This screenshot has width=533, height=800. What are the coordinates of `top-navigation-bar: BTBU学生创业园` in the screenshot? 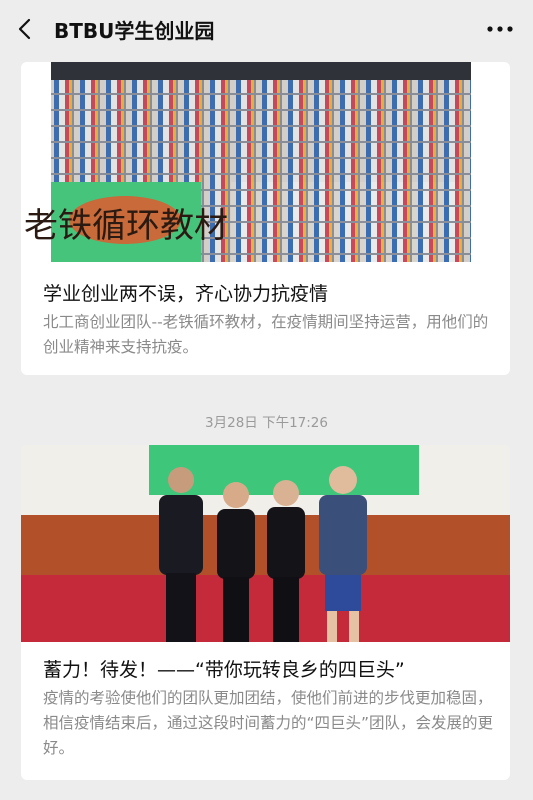 It's located at (266, 29).